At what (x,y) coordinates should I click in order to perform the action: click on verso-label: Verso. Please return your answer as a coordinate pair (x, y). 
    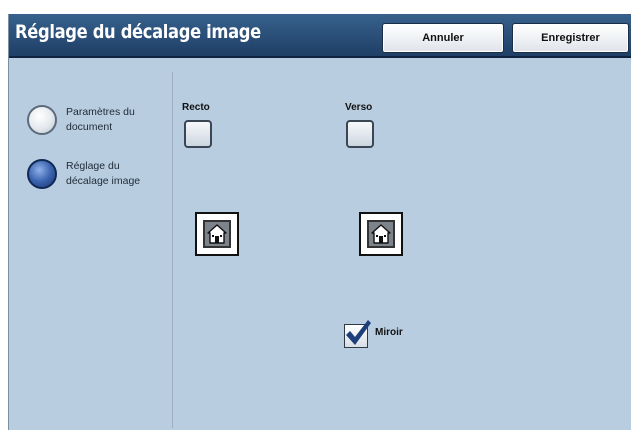
    Looking at the image, I should click on (359, 107).